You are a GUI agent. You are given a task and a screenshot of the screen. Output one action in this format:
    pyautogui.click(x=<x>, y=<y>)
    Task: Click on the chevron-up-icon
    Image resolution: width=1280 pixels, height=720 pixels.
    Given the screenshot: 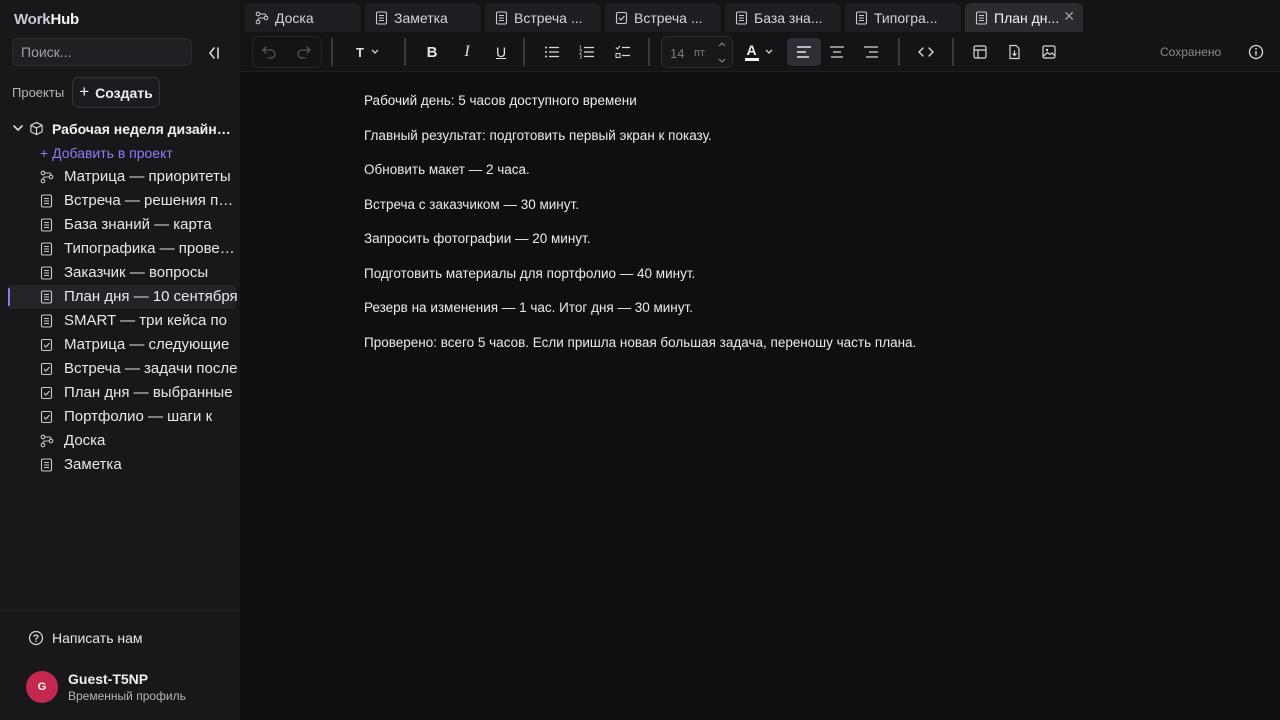 What is the action you would take?
    pyautogui.click(x=722, y=45)
    